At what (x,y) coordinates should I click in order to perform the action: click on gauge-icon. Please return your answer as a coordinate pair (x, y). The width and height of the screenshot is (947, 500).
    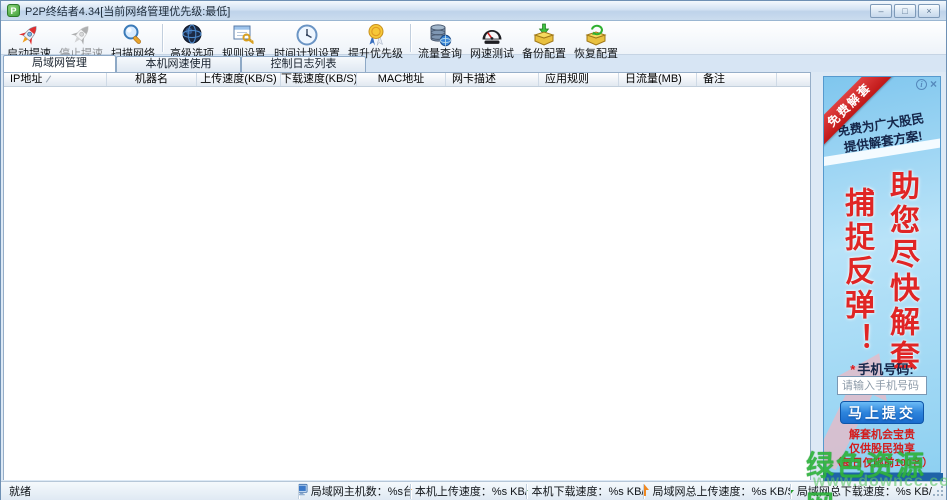
    Looking at the image, I should click on (492, 35).